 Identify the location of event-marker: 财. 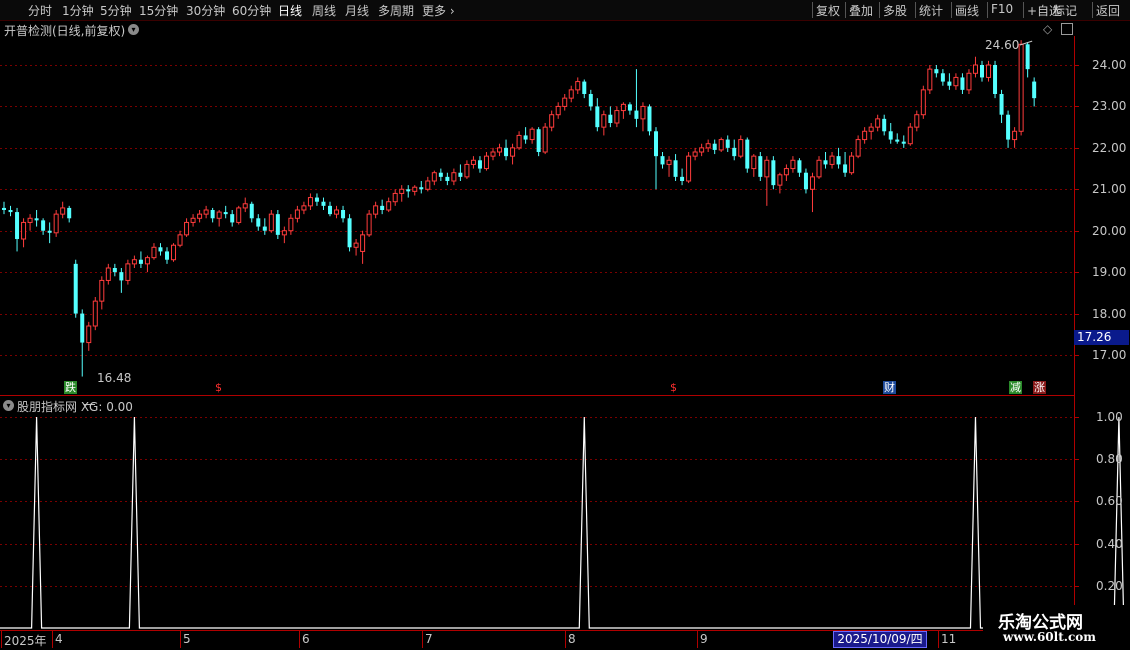
(889, 387).